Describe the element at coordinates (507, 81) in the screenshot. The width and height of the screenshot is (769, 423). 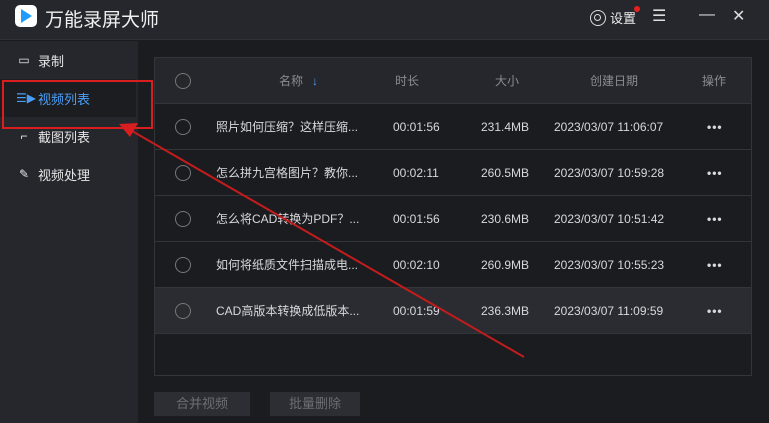
I see `header-size: 大小` at that location.